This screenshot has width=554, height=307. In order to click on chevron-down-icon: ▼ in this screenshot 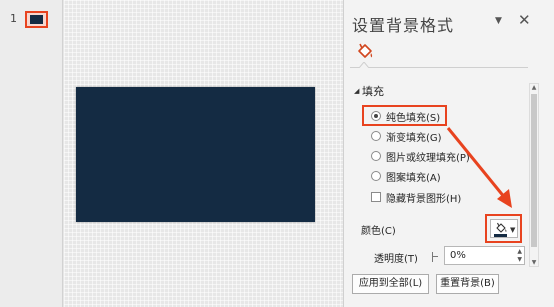, I will do `click(512, 230)`.